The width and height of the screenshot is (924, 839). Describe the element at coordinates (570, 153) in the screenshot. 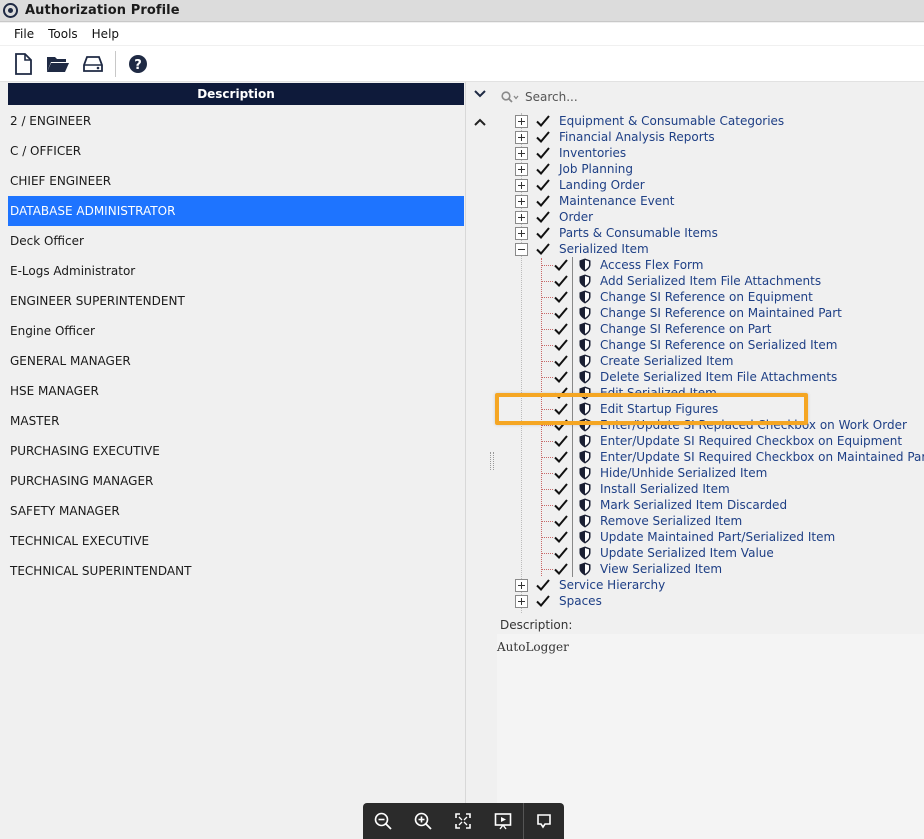

I see `tree-node: Inventories` at that location.